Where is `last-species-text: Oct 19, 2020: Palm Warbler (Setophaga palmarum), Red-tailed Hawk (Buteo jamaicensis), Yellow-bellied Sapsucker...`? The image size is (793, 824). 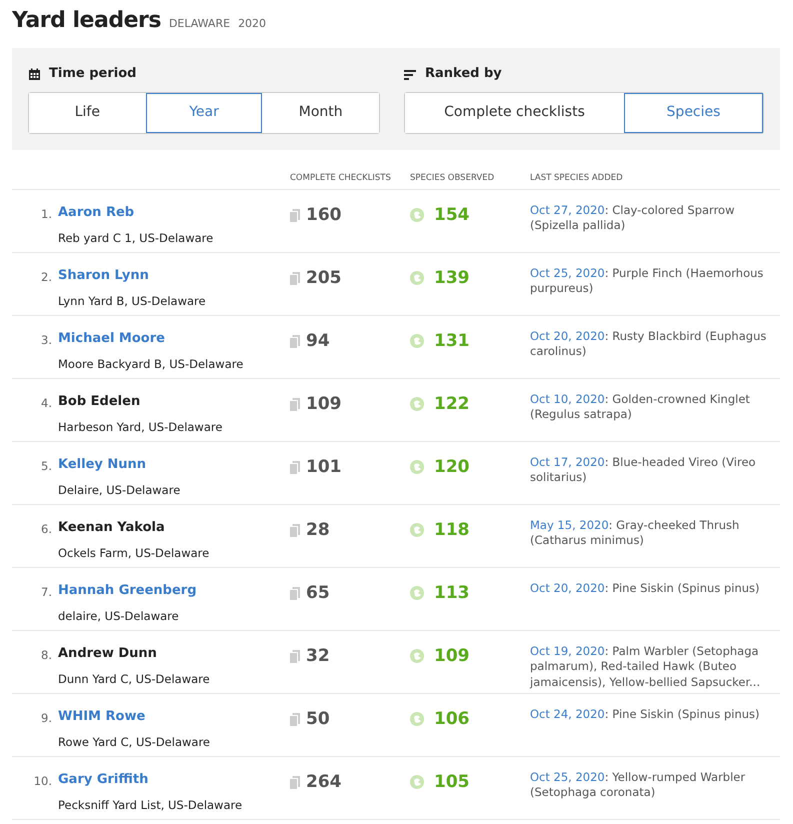 last-species-text: Oct 19, 2020: Palm Warbler (Setophaga palmarum), Red-tailed Hawk (Buteo jamaicensis), Yellow-bellied Sapsucker... is located at coordinates (646, 667).